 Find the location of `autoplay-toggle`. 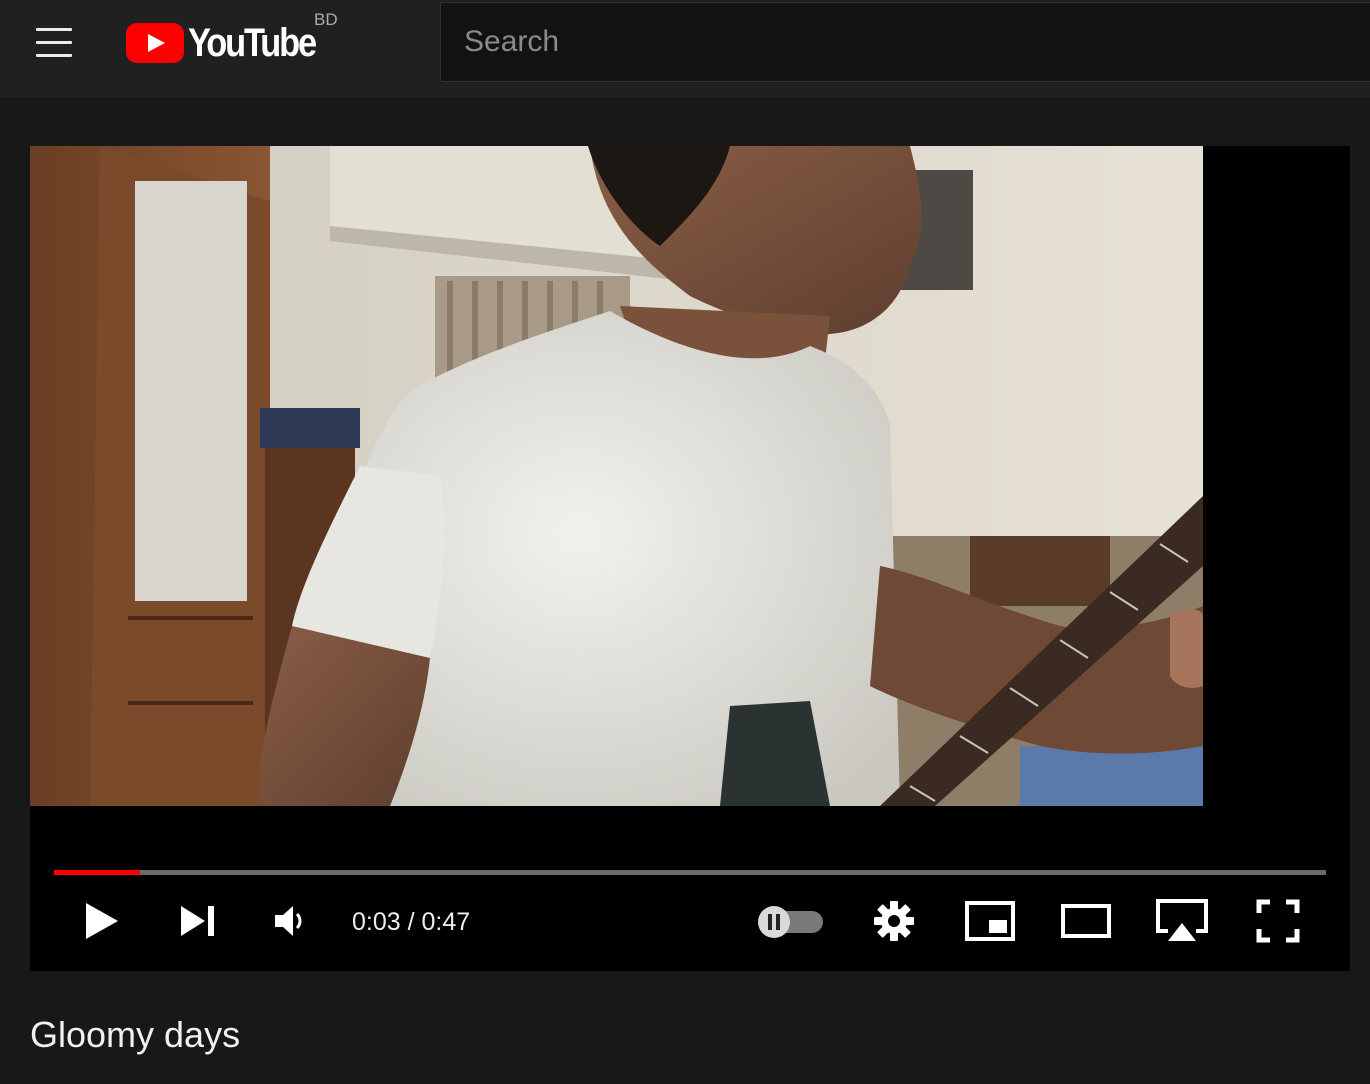

autoplay-toggle is located at coordinates (790, 921).